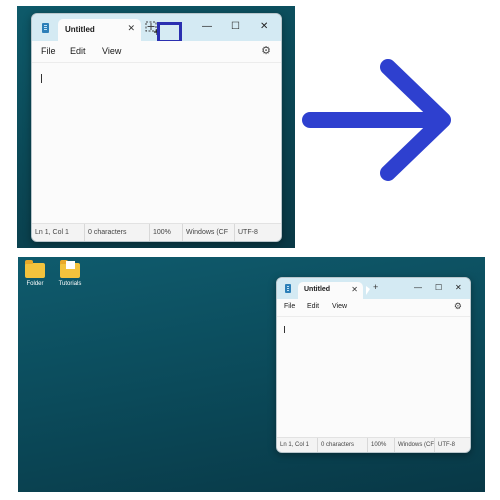 This screenshot has width=500, height=500. I want to click on desktop-icon-folder: Folder, so click(35, 273).